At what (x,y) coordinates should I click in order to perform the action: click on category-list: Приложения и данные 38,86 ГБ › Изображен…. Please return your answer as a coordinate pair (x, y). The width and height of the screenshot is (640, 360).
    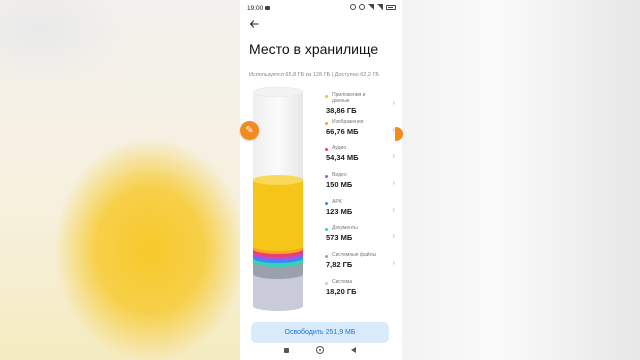
    Looking at the image, I should click on (360, 199).